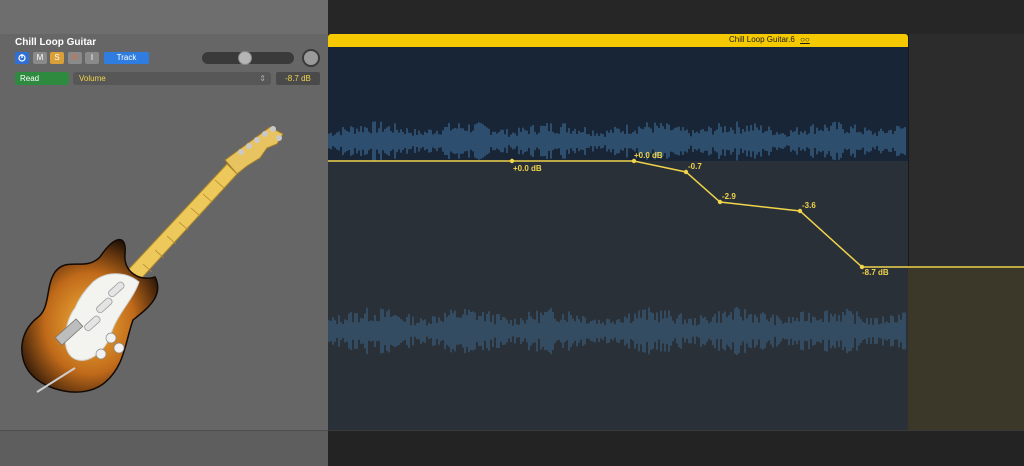  What do you see at coordinates (875, 272) in the screenshot?
I see `automation-point-label: -8.7 dB` at bounding box center [875, 272].